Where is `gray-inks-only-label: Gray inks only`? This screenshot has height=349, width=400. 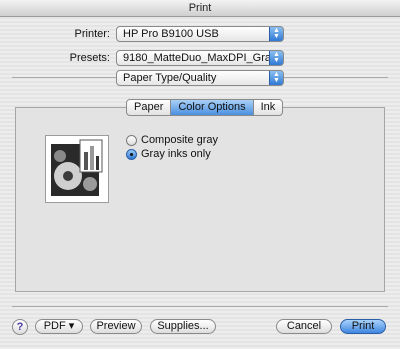 gray-inks-only-label: Gray inks only is located at coordinates (176, 154).